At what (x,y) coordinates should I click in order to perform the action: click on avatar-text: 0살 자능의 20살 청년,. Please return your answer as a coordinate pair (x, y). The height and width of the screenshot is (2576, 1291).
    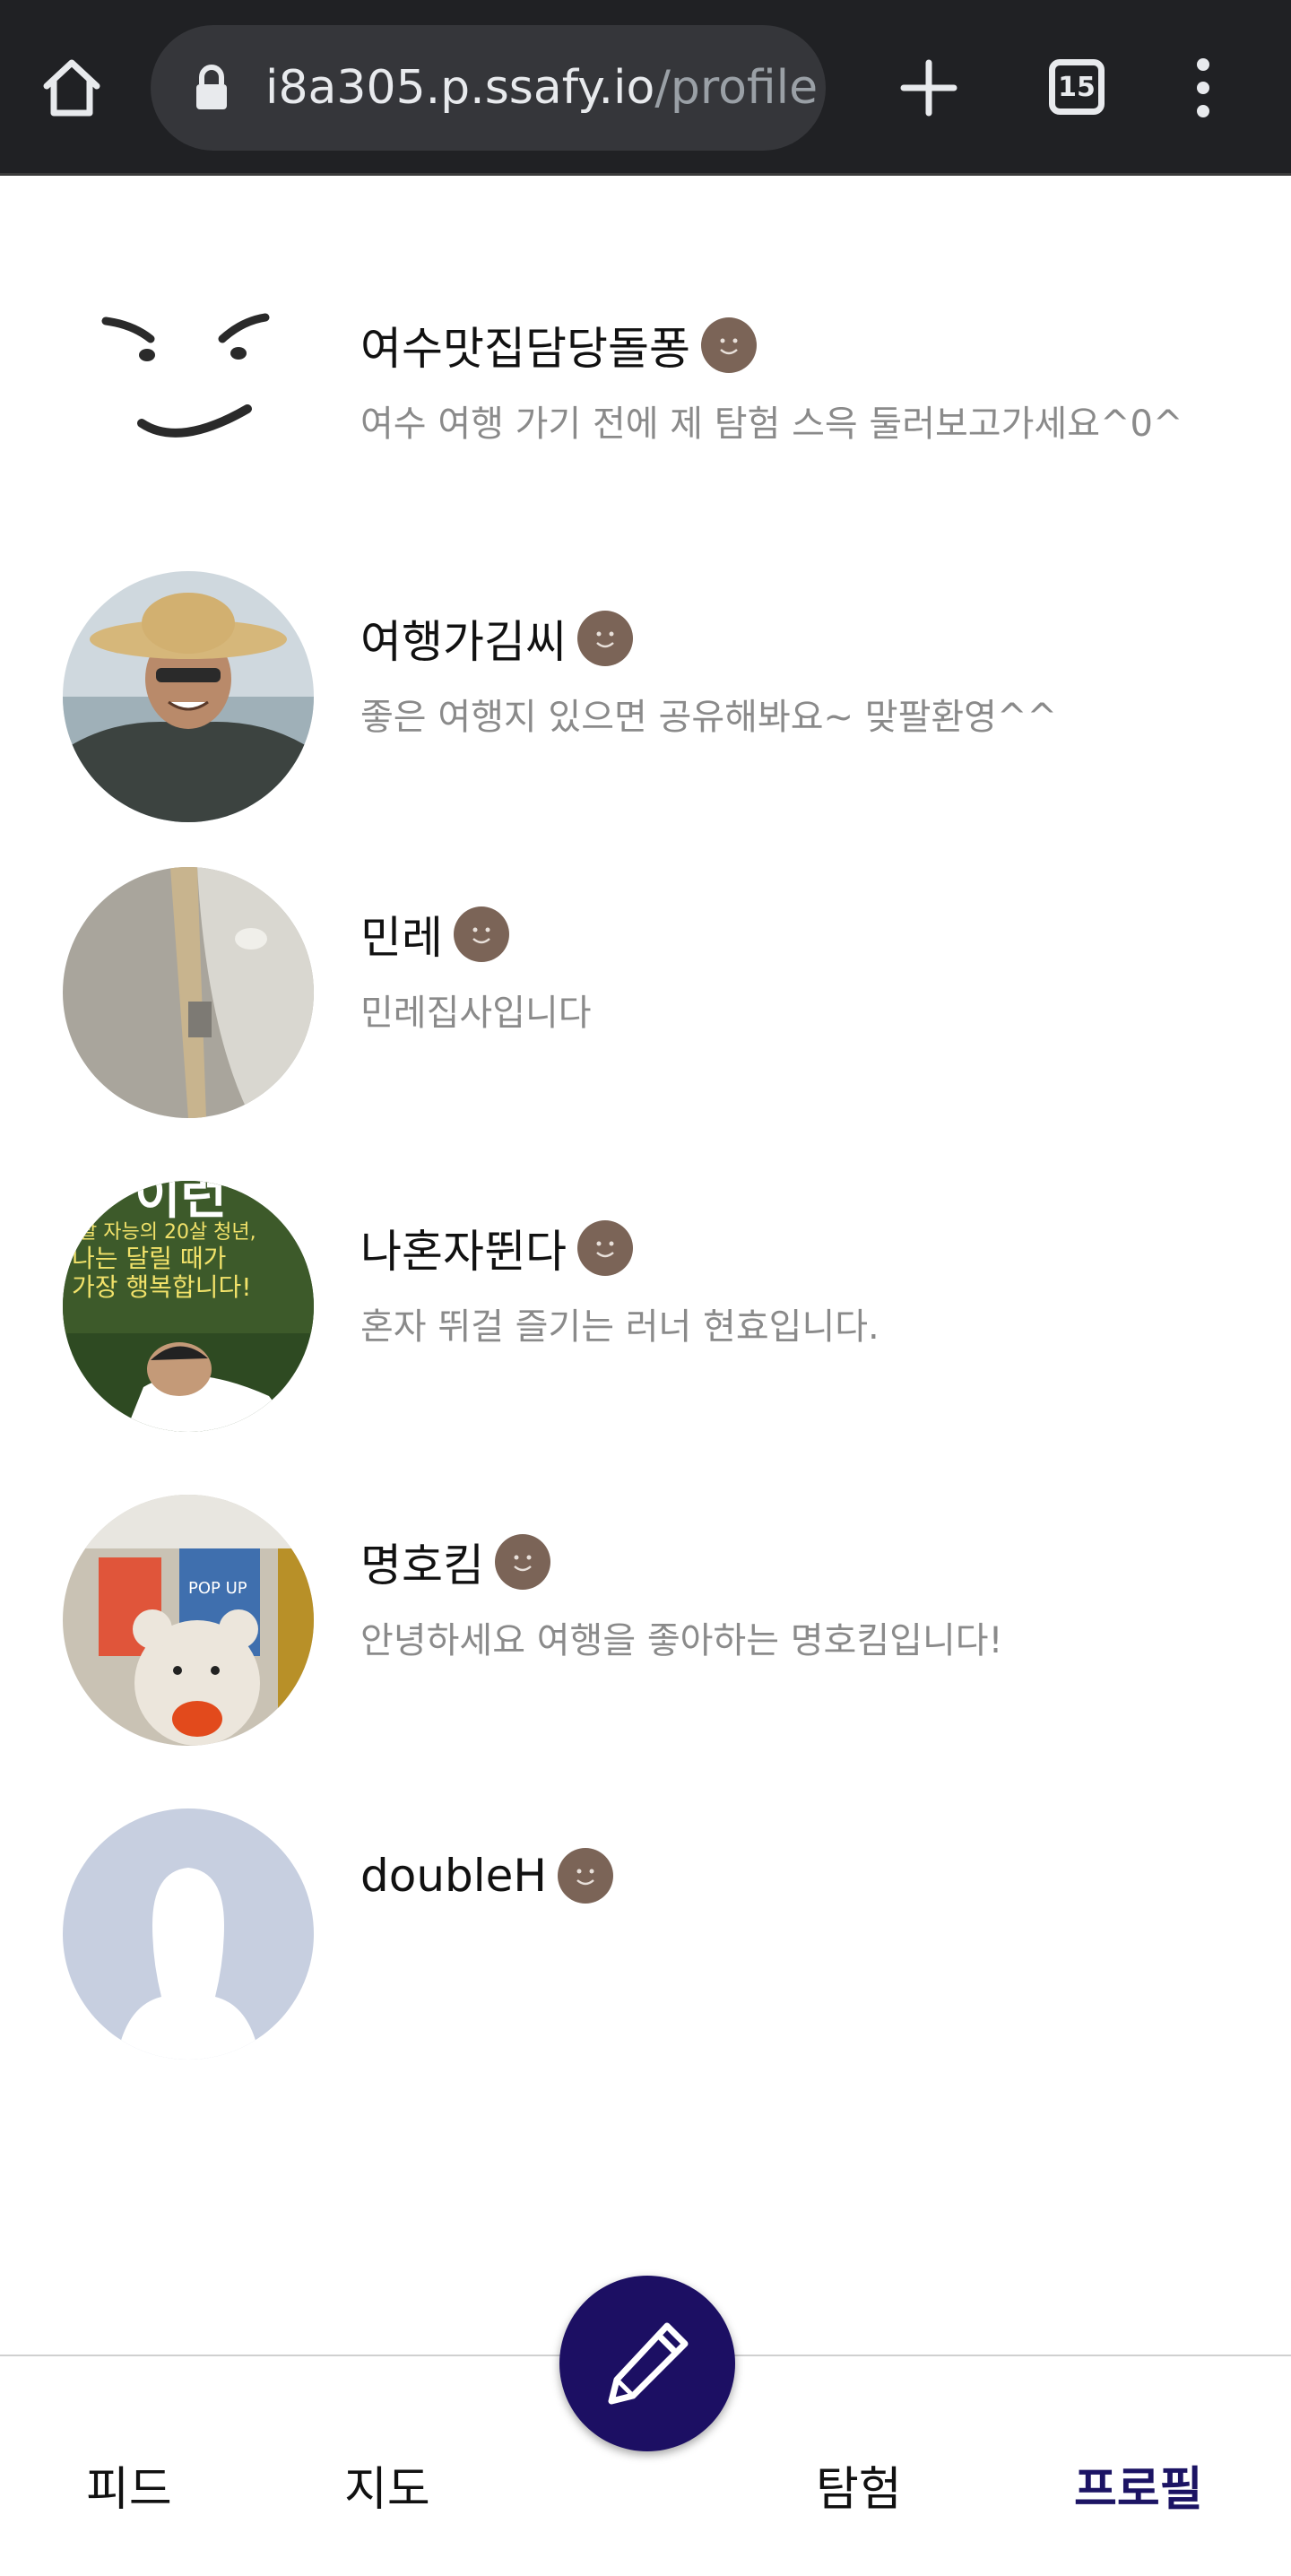
    Looking at the image, I should click on (161, 1232).